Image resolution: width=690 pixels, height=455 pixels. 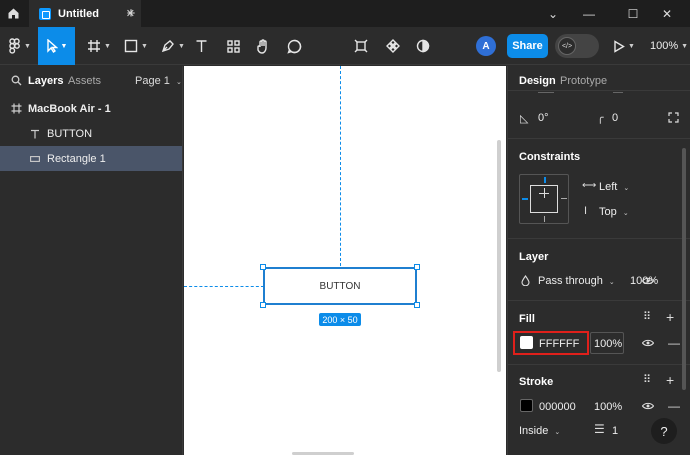 I want to click on layer-row-rectangle: Rectangle 1, so click(x=91, y=158).